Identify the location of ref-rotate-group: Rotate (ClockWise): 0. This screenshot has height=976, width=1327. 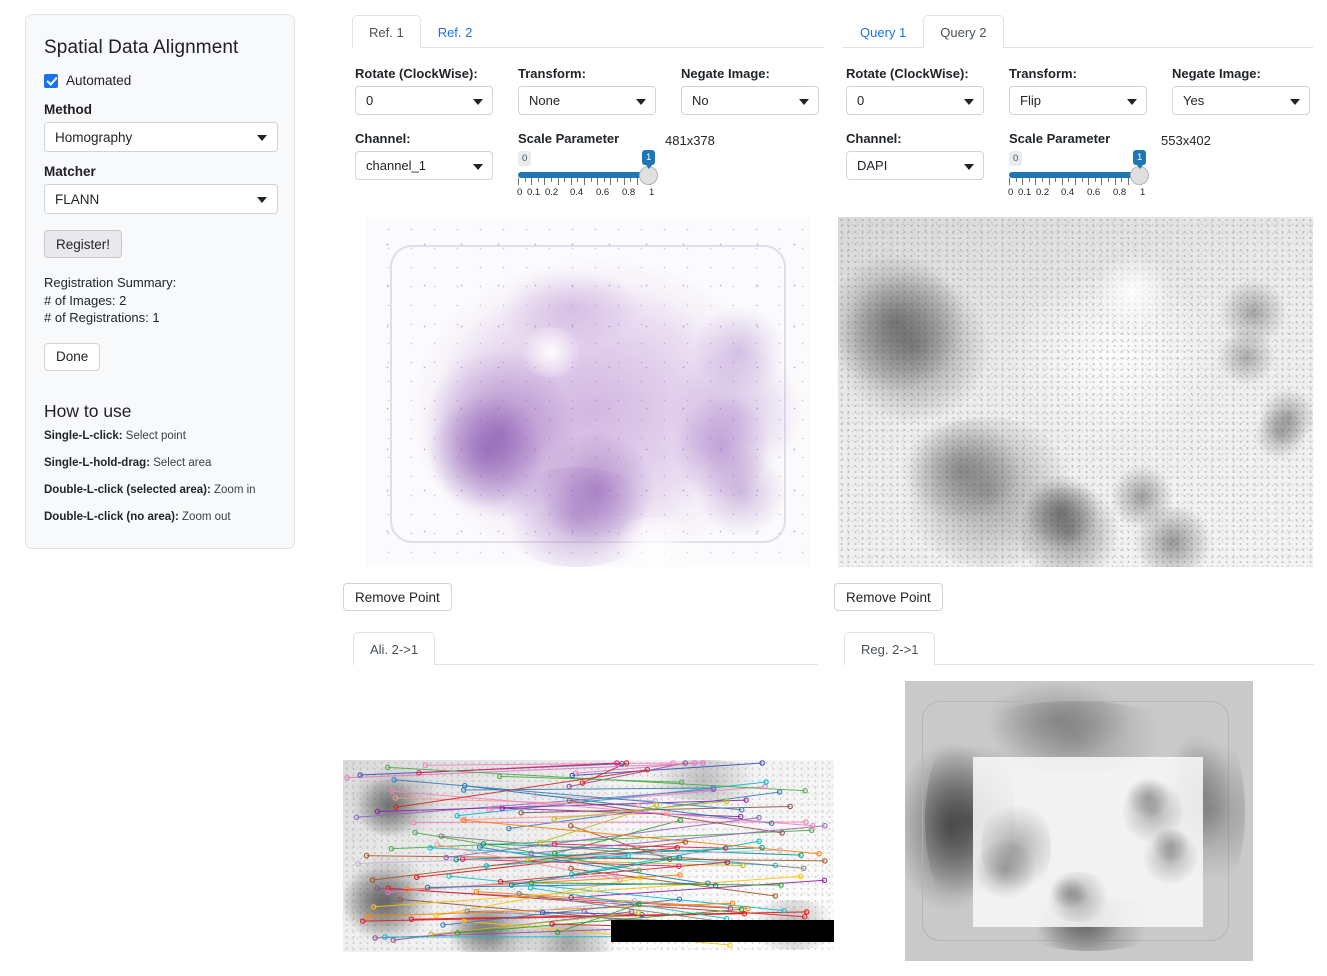
(424, 90).